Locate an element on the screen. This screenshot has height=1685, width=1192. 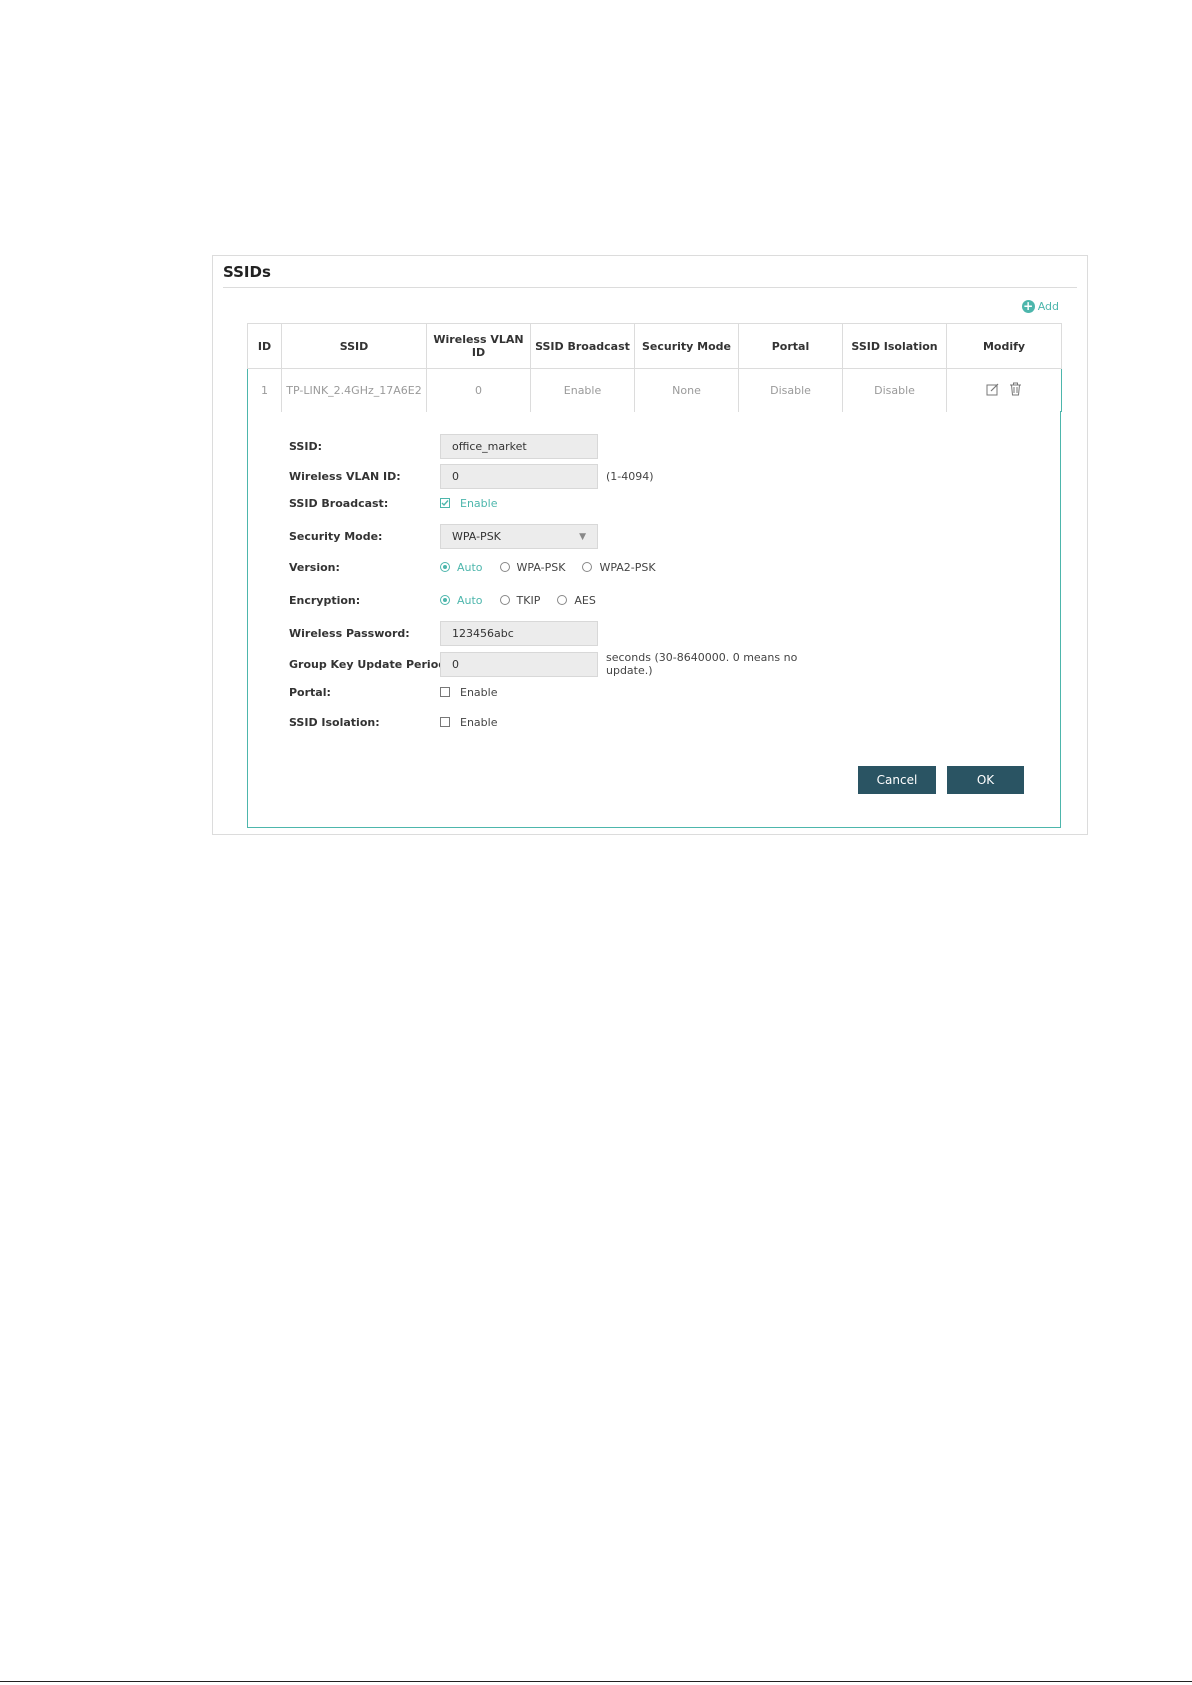
encryption-row: Encryption: Auto TKIP AES is located at coordinates (451, 600).